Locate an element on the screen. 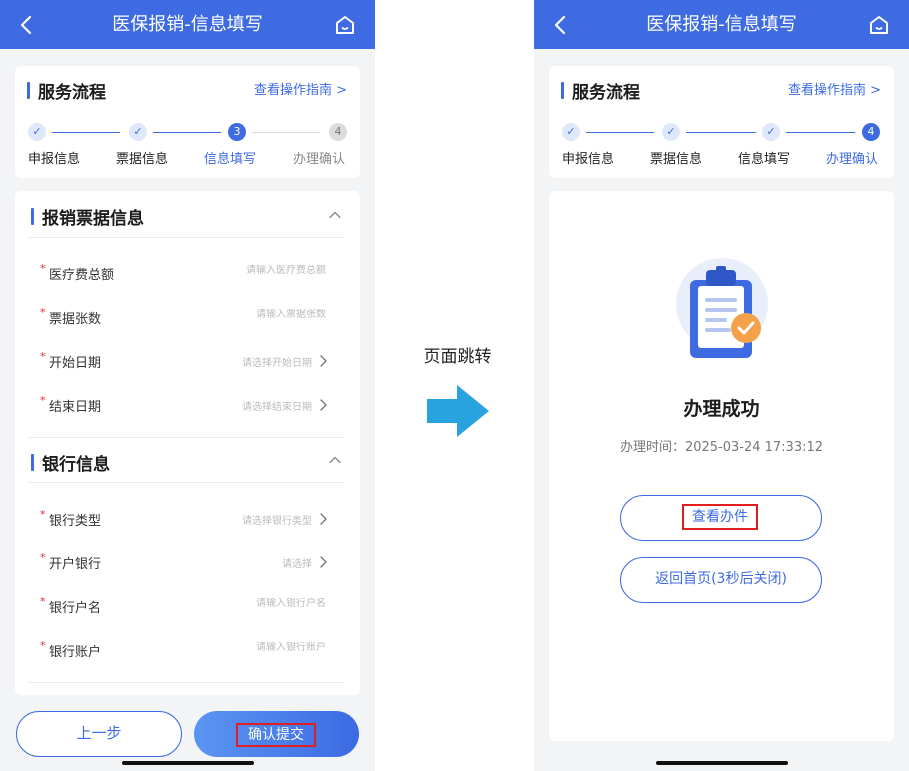 This screenshot has width=909, height=771. bank-section-heading: 银行信息 is located at coordinates (70, 463).